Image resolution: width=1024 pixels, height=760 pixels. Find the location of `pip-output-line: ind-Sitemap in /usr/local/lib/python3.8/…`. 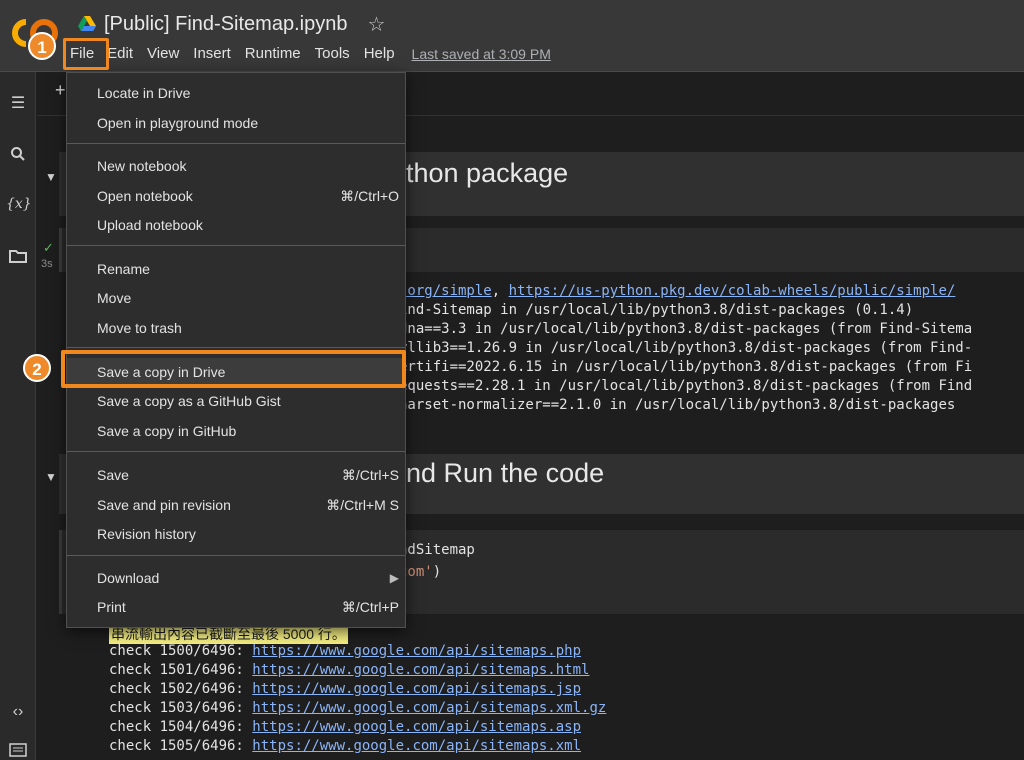

pip-output-line: ind-Sitemap in /usr/local/lib/python3.8/… is located at coordinates (656, 310).